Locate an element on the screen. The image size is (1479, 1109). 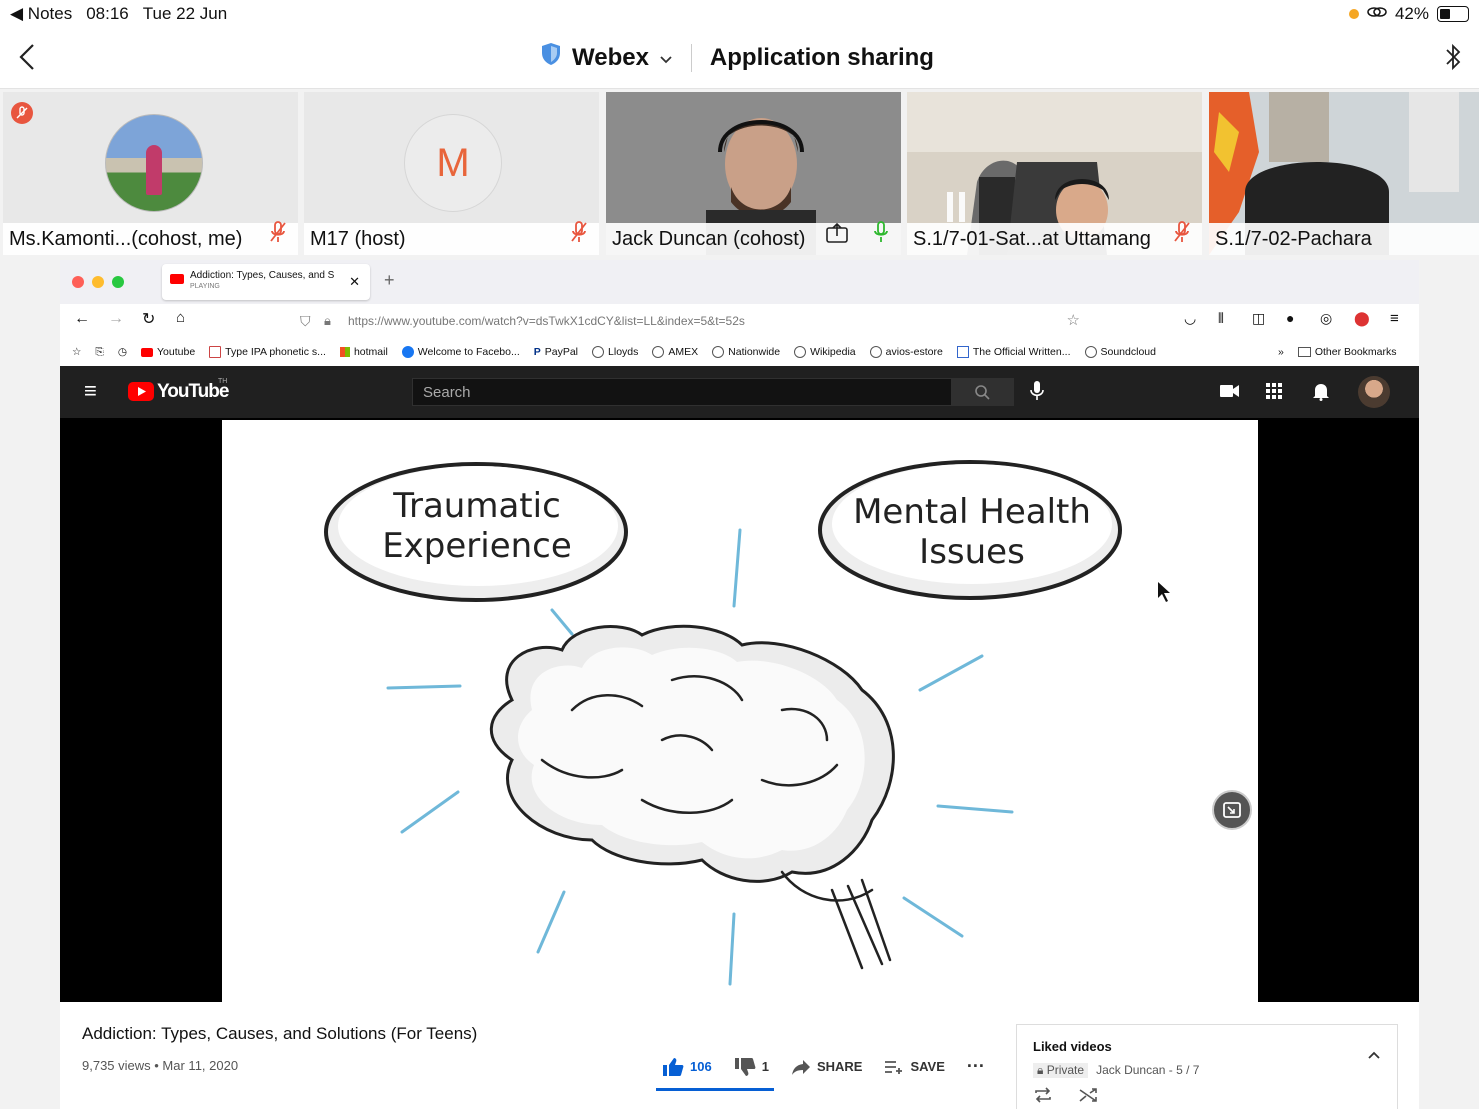
new-tab-icon: + is located at coordinates (389, 280).